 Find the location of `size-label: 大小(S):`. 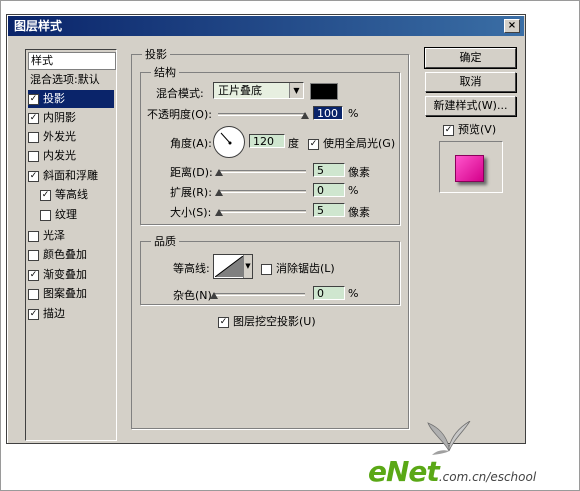

size-label: 大小(S): is located at coordinates (191, 212).